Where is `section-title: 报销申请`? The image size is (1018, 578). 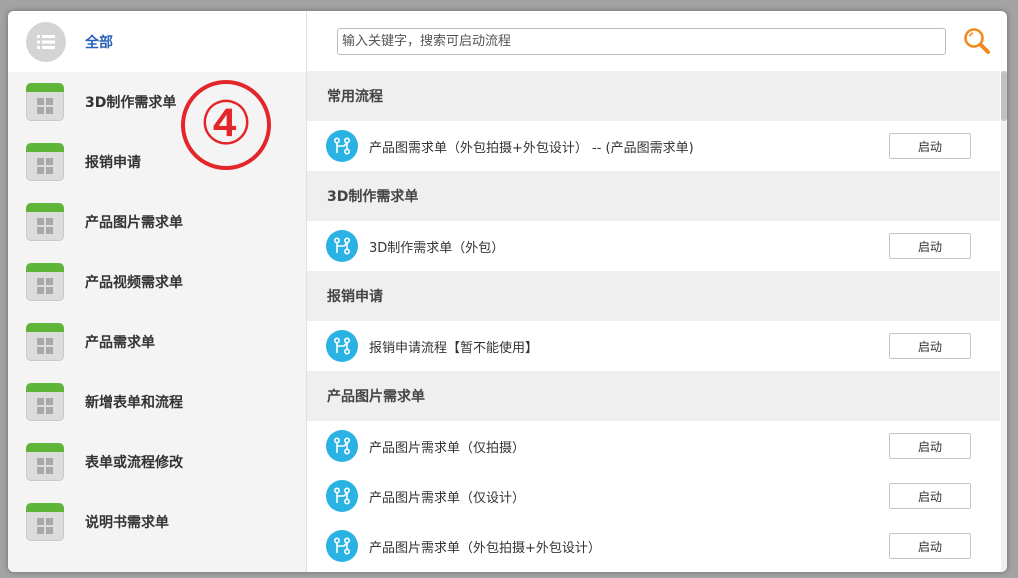
section-title: 报销申请 is located at coordinates (653, 296).